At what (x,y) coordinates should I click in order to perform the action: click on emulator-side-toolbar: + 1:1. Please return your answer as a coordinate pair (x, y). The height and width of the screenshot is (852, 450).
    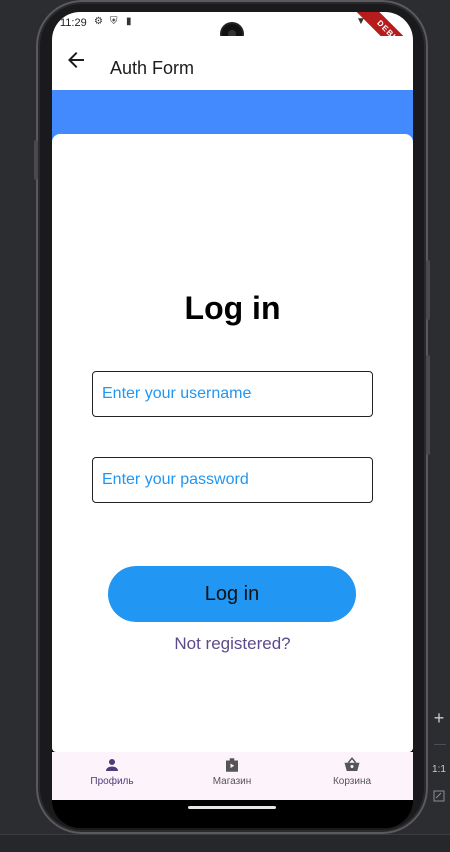
    Looking at the image, I should click on (439, 760).